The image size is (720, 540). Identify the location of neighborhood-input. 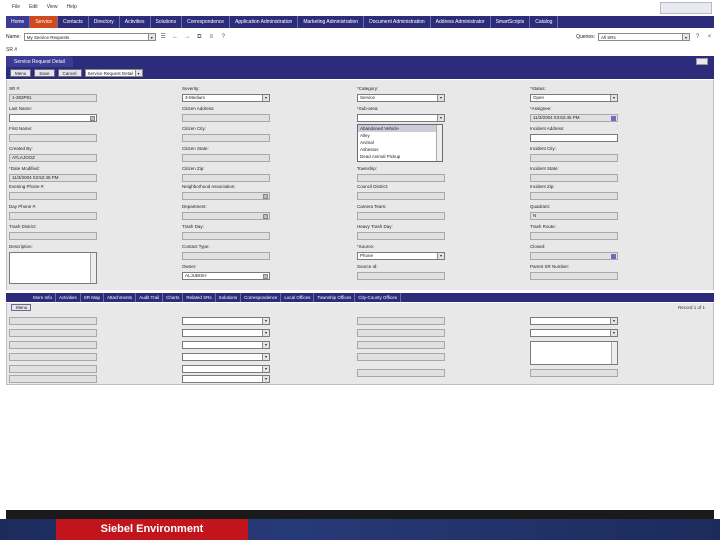
(226, 196).